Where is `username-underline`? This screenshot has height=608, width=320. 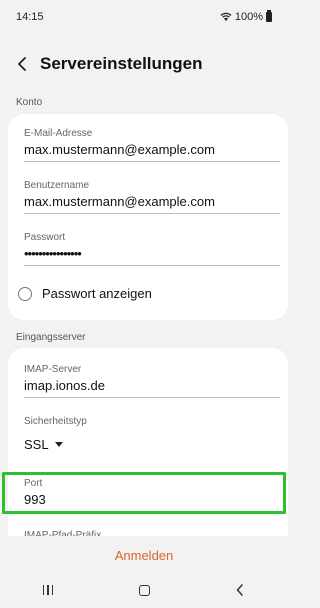 username-underline is located at coordinates (152, 213).